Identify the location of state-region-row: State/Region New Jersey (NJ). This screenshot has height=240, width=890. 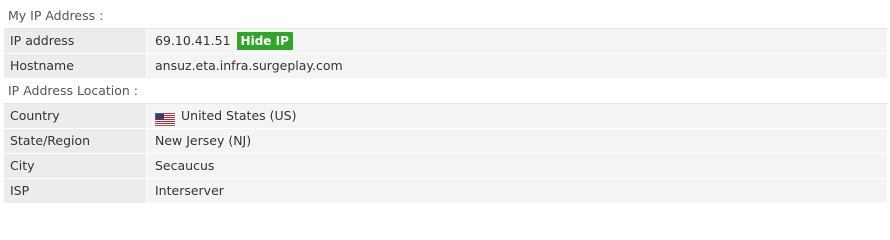
(445, 141).